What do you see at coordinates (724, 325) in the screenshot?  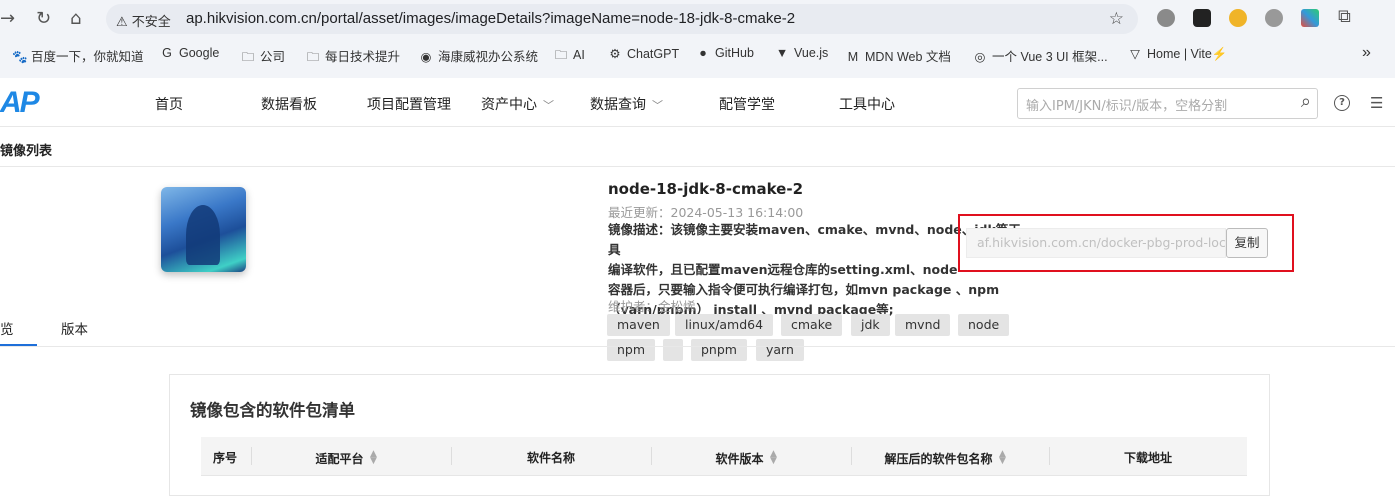 I see `tag: linux/amd64` at bounding box center [724, 325].